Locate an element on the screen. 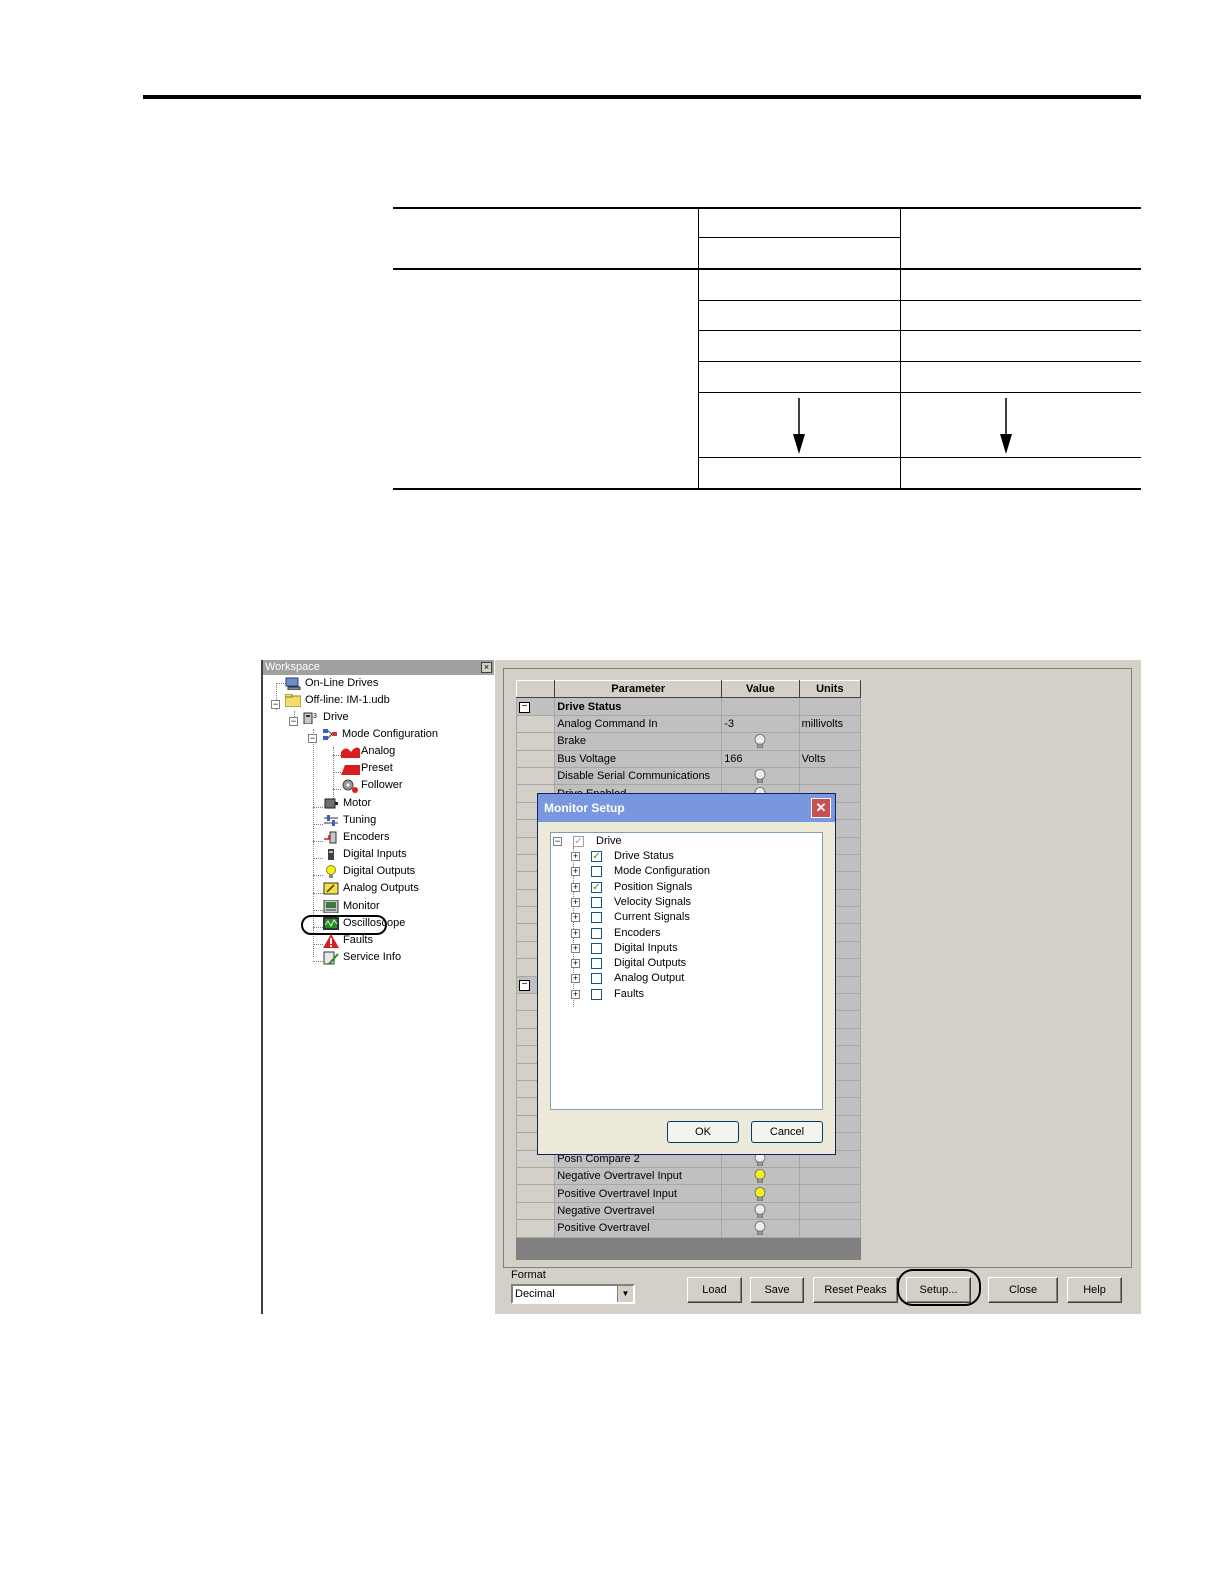 The image size is (1224, 1584). folder-icon is located at coordinates (293, 700).